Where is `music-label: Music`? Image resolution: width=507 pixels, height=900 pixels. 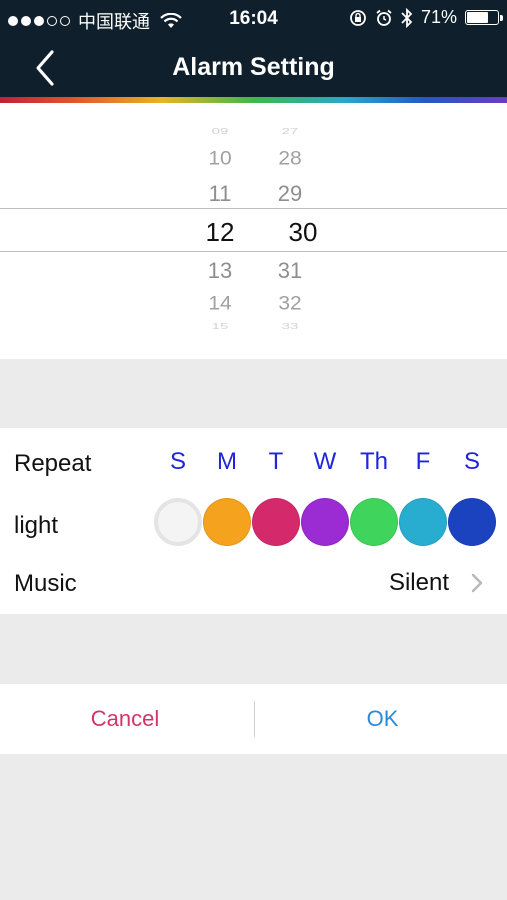 music-label: Music is located at coordinates (45, 583).